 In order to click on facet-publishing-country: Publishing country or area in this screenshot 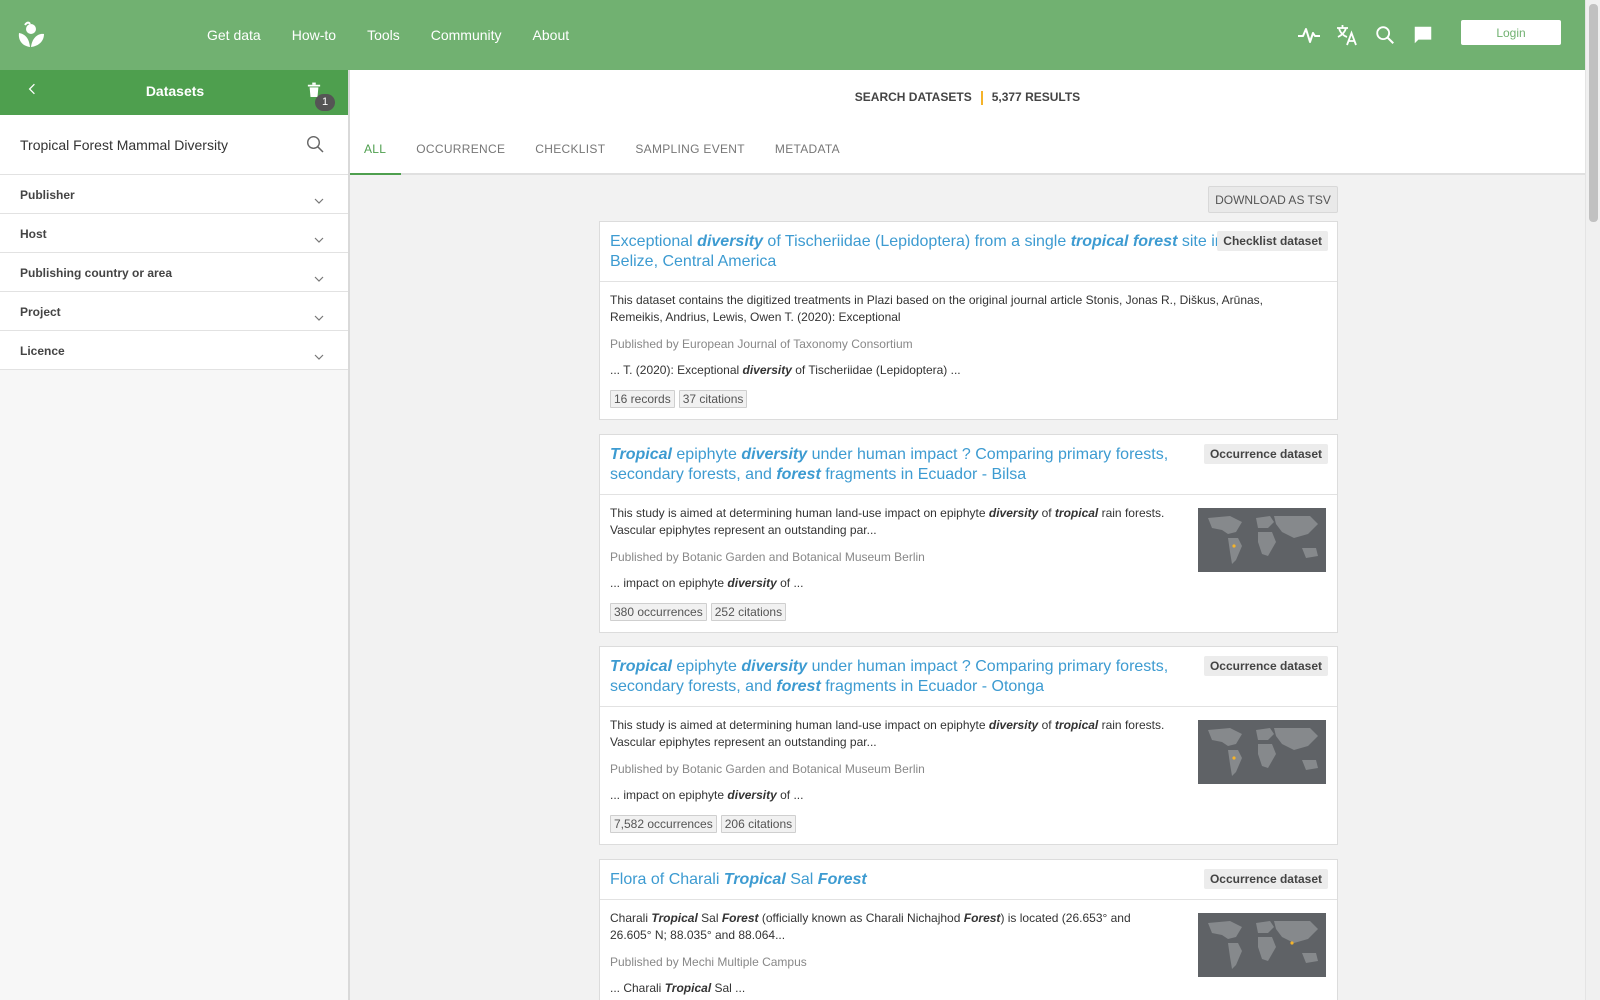, I will do `click(174, 272)`.